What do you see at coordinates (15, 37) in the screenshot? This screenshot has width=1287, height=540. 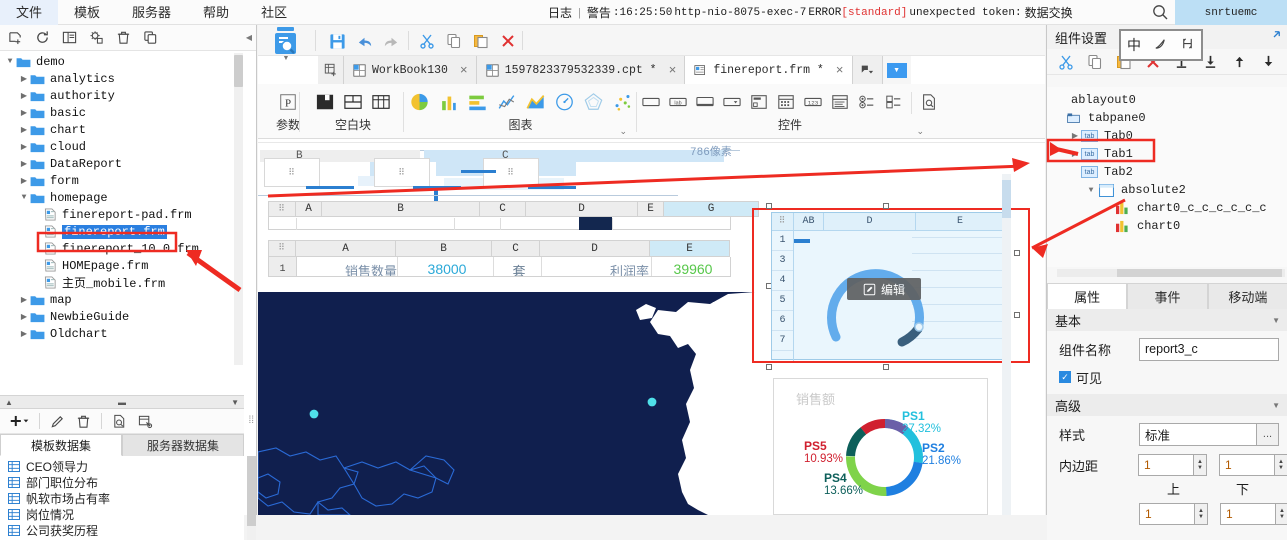 I see `new-template-icon` at bounding box center [15, 37].